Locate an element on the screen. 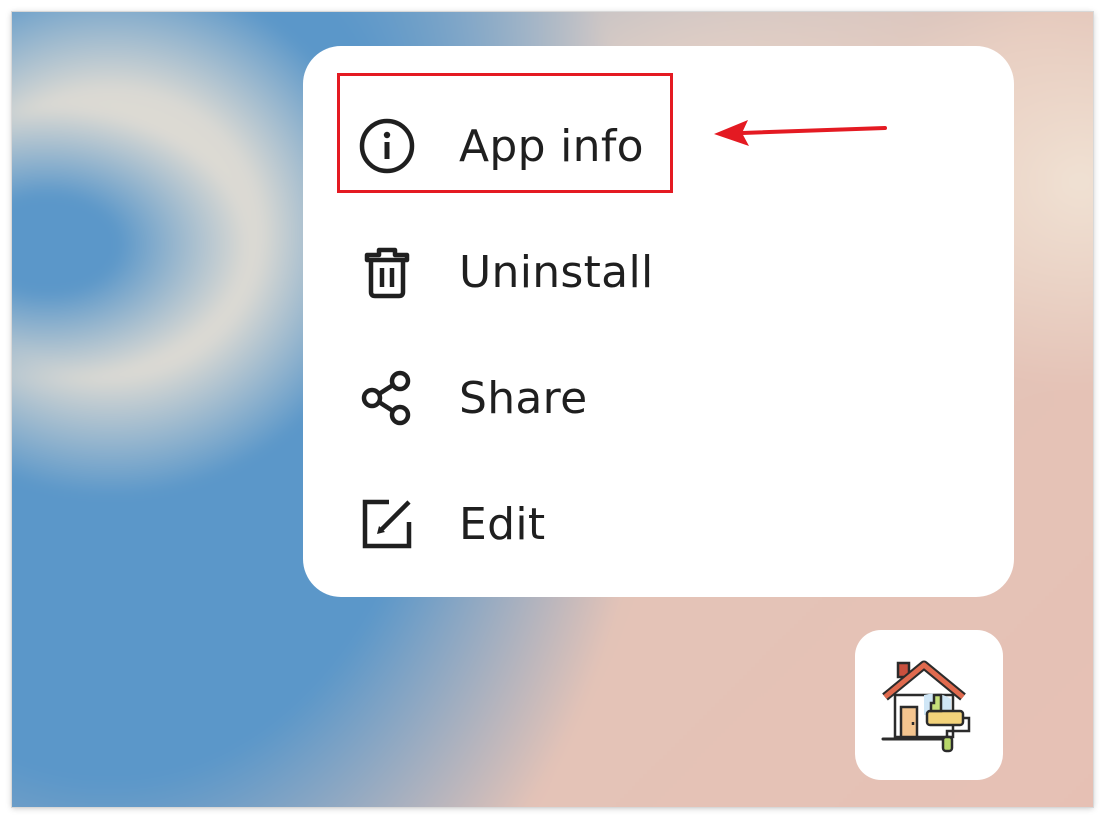 The height and width of the screenshot is (820, 1105). menu-item-label: Edit is located at coordinates (502, 524).